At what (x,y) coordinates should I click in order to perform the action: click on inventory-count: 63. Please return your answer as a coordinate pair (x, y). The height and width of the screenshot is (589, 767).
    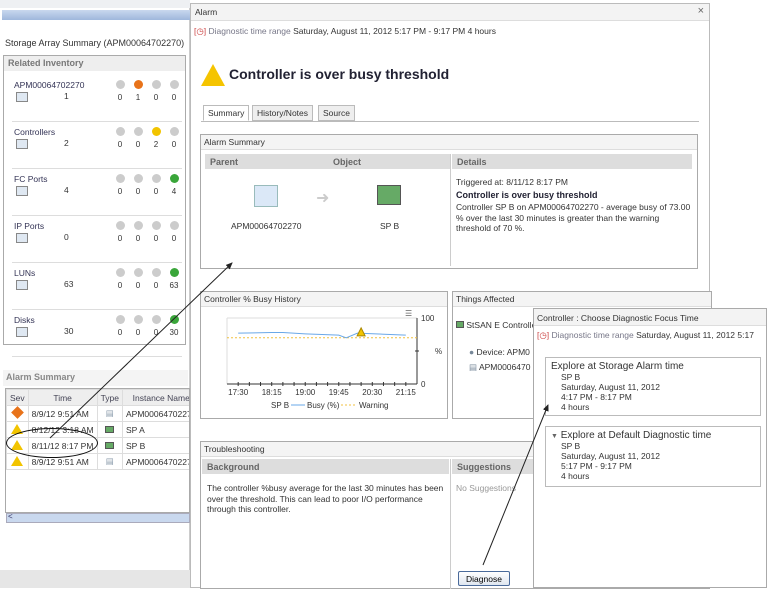
    Looking at the image, I should click on (69, 284).